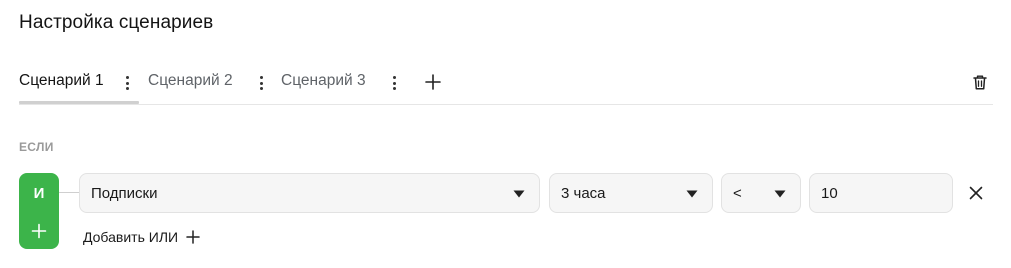 The height and width of the screenshot is (268, 1011). What do you see at coordinates (190, 81) in the screenshot?
I see `tab-scenario-2: Сценарий 2` at bounding box center [190, 81].